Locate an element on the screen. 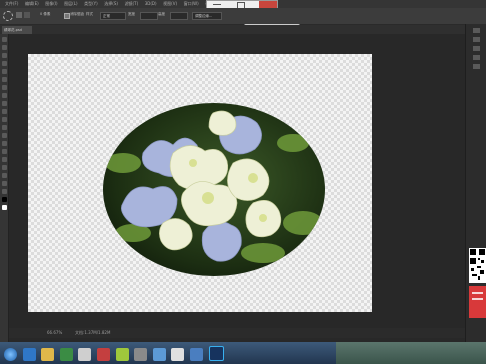 This screenshot has height=364, width=486. adjustments-panel-icon is located at coordinates (476, 66).